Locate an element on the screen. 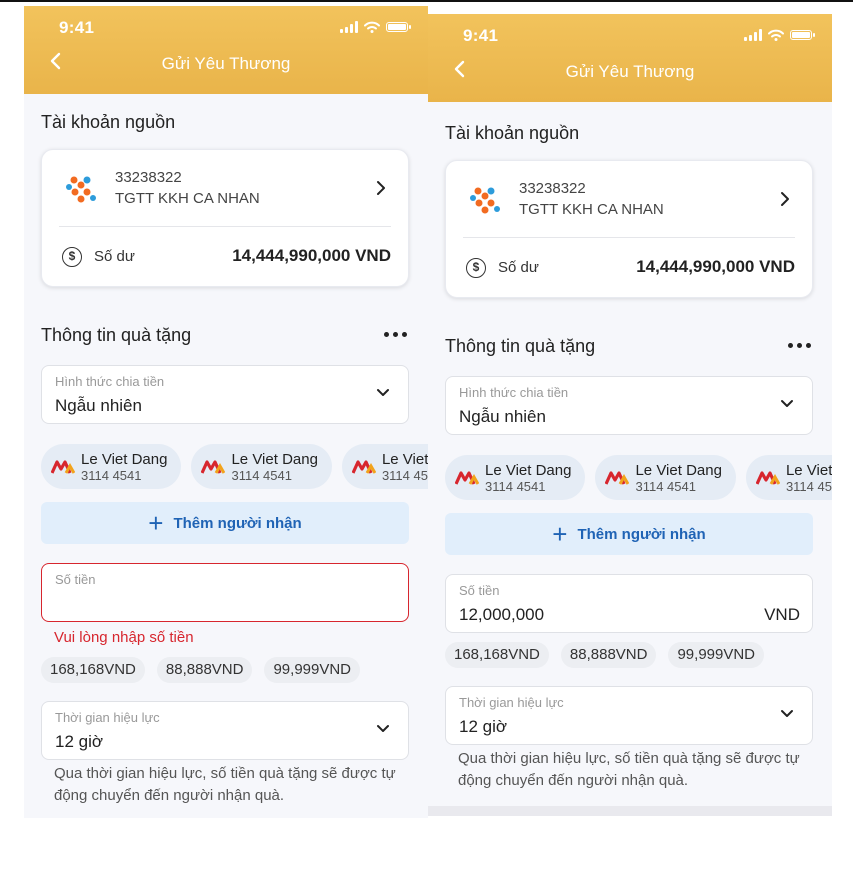 The width and height of the screenshot is (853, 872). top-border is located at coordinates (426, 1).